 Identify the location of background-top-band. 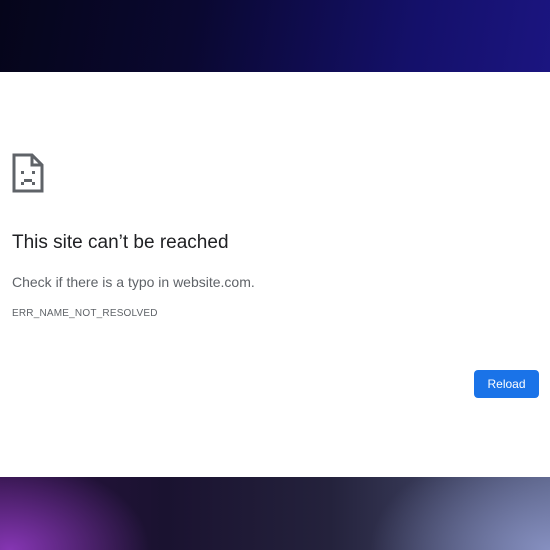
(275, 36).